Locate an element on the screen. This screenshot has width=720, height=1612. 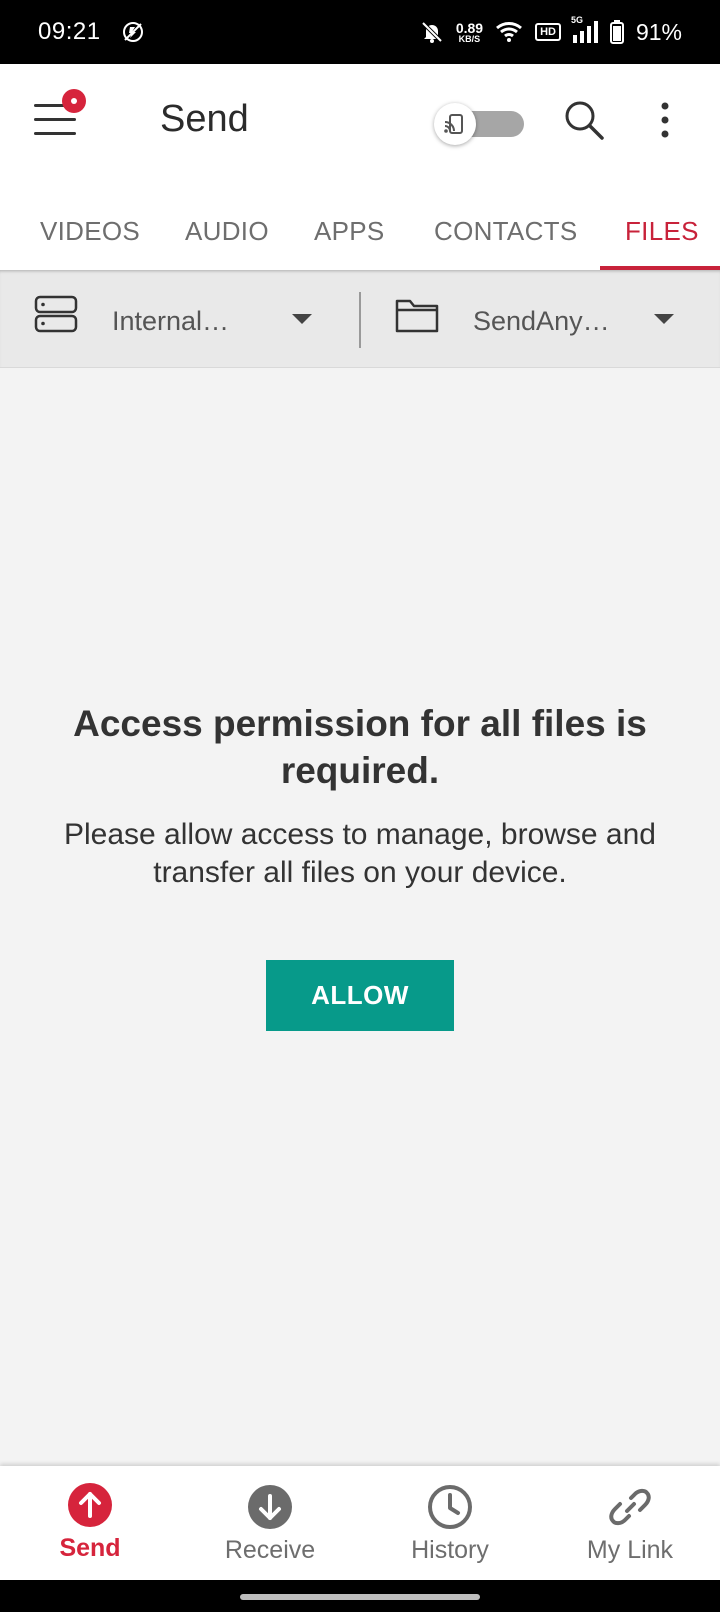
bottom-nav: Send Receive History My Link is located at coordinates (360, 1523).